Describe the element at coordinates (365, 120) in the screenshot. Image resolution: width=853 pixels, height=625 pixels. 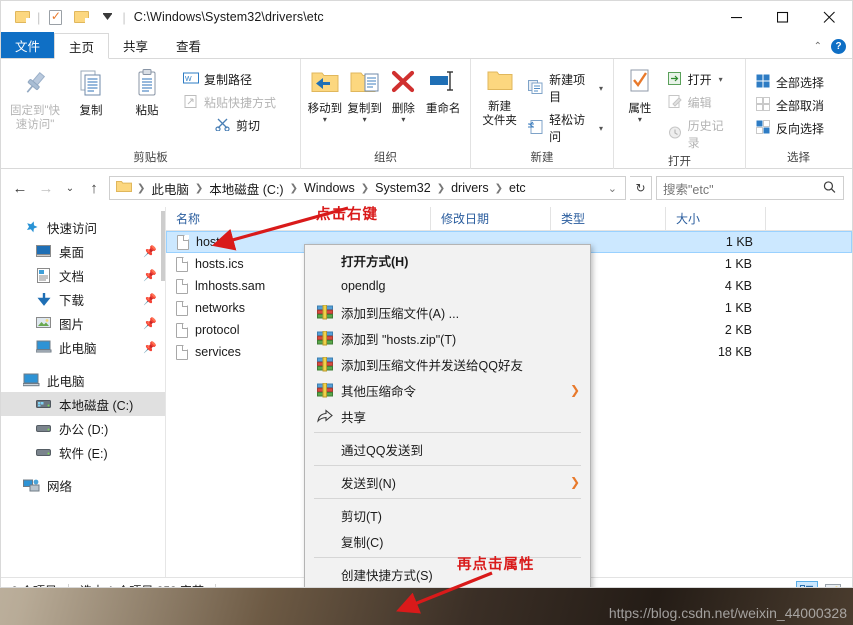
I see `copy-to-dropdown-icon: ▾` at that location.